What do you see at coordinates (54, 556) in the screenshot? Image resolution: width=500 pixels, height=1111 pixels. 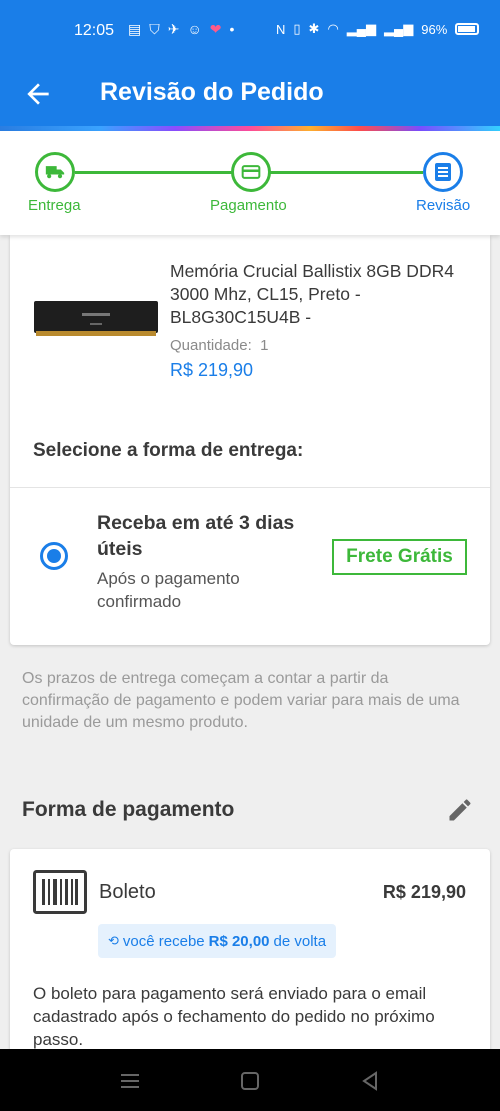 I see `shipping-option-radio` at bounding box center [54, 556].